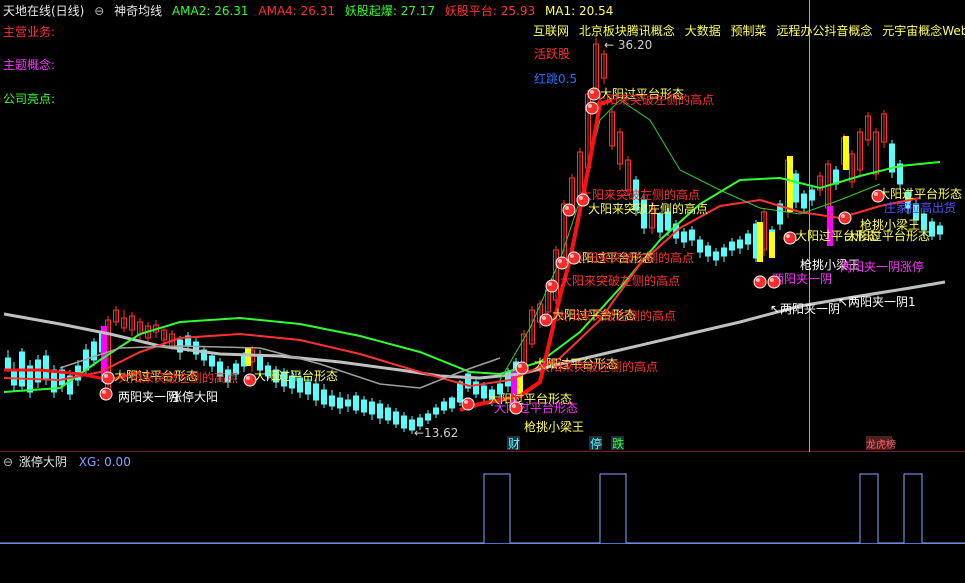 This screenshot has height=583, width=965. I want to click on indicator-toggle-icon: ⊖, so click(99, 11).